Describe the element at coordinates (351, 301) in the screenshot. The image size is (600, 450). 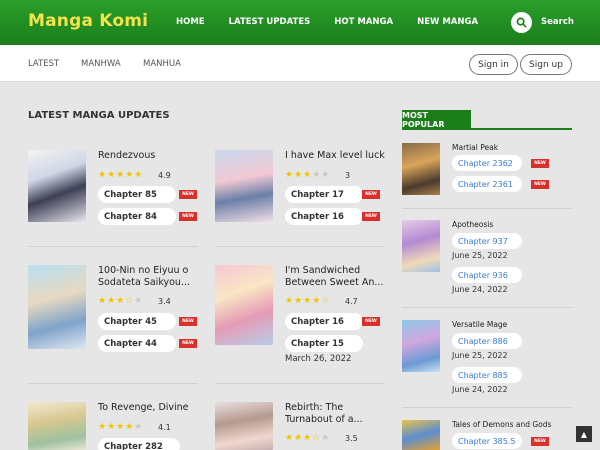
I see `rating-value: 4.7` at that location.